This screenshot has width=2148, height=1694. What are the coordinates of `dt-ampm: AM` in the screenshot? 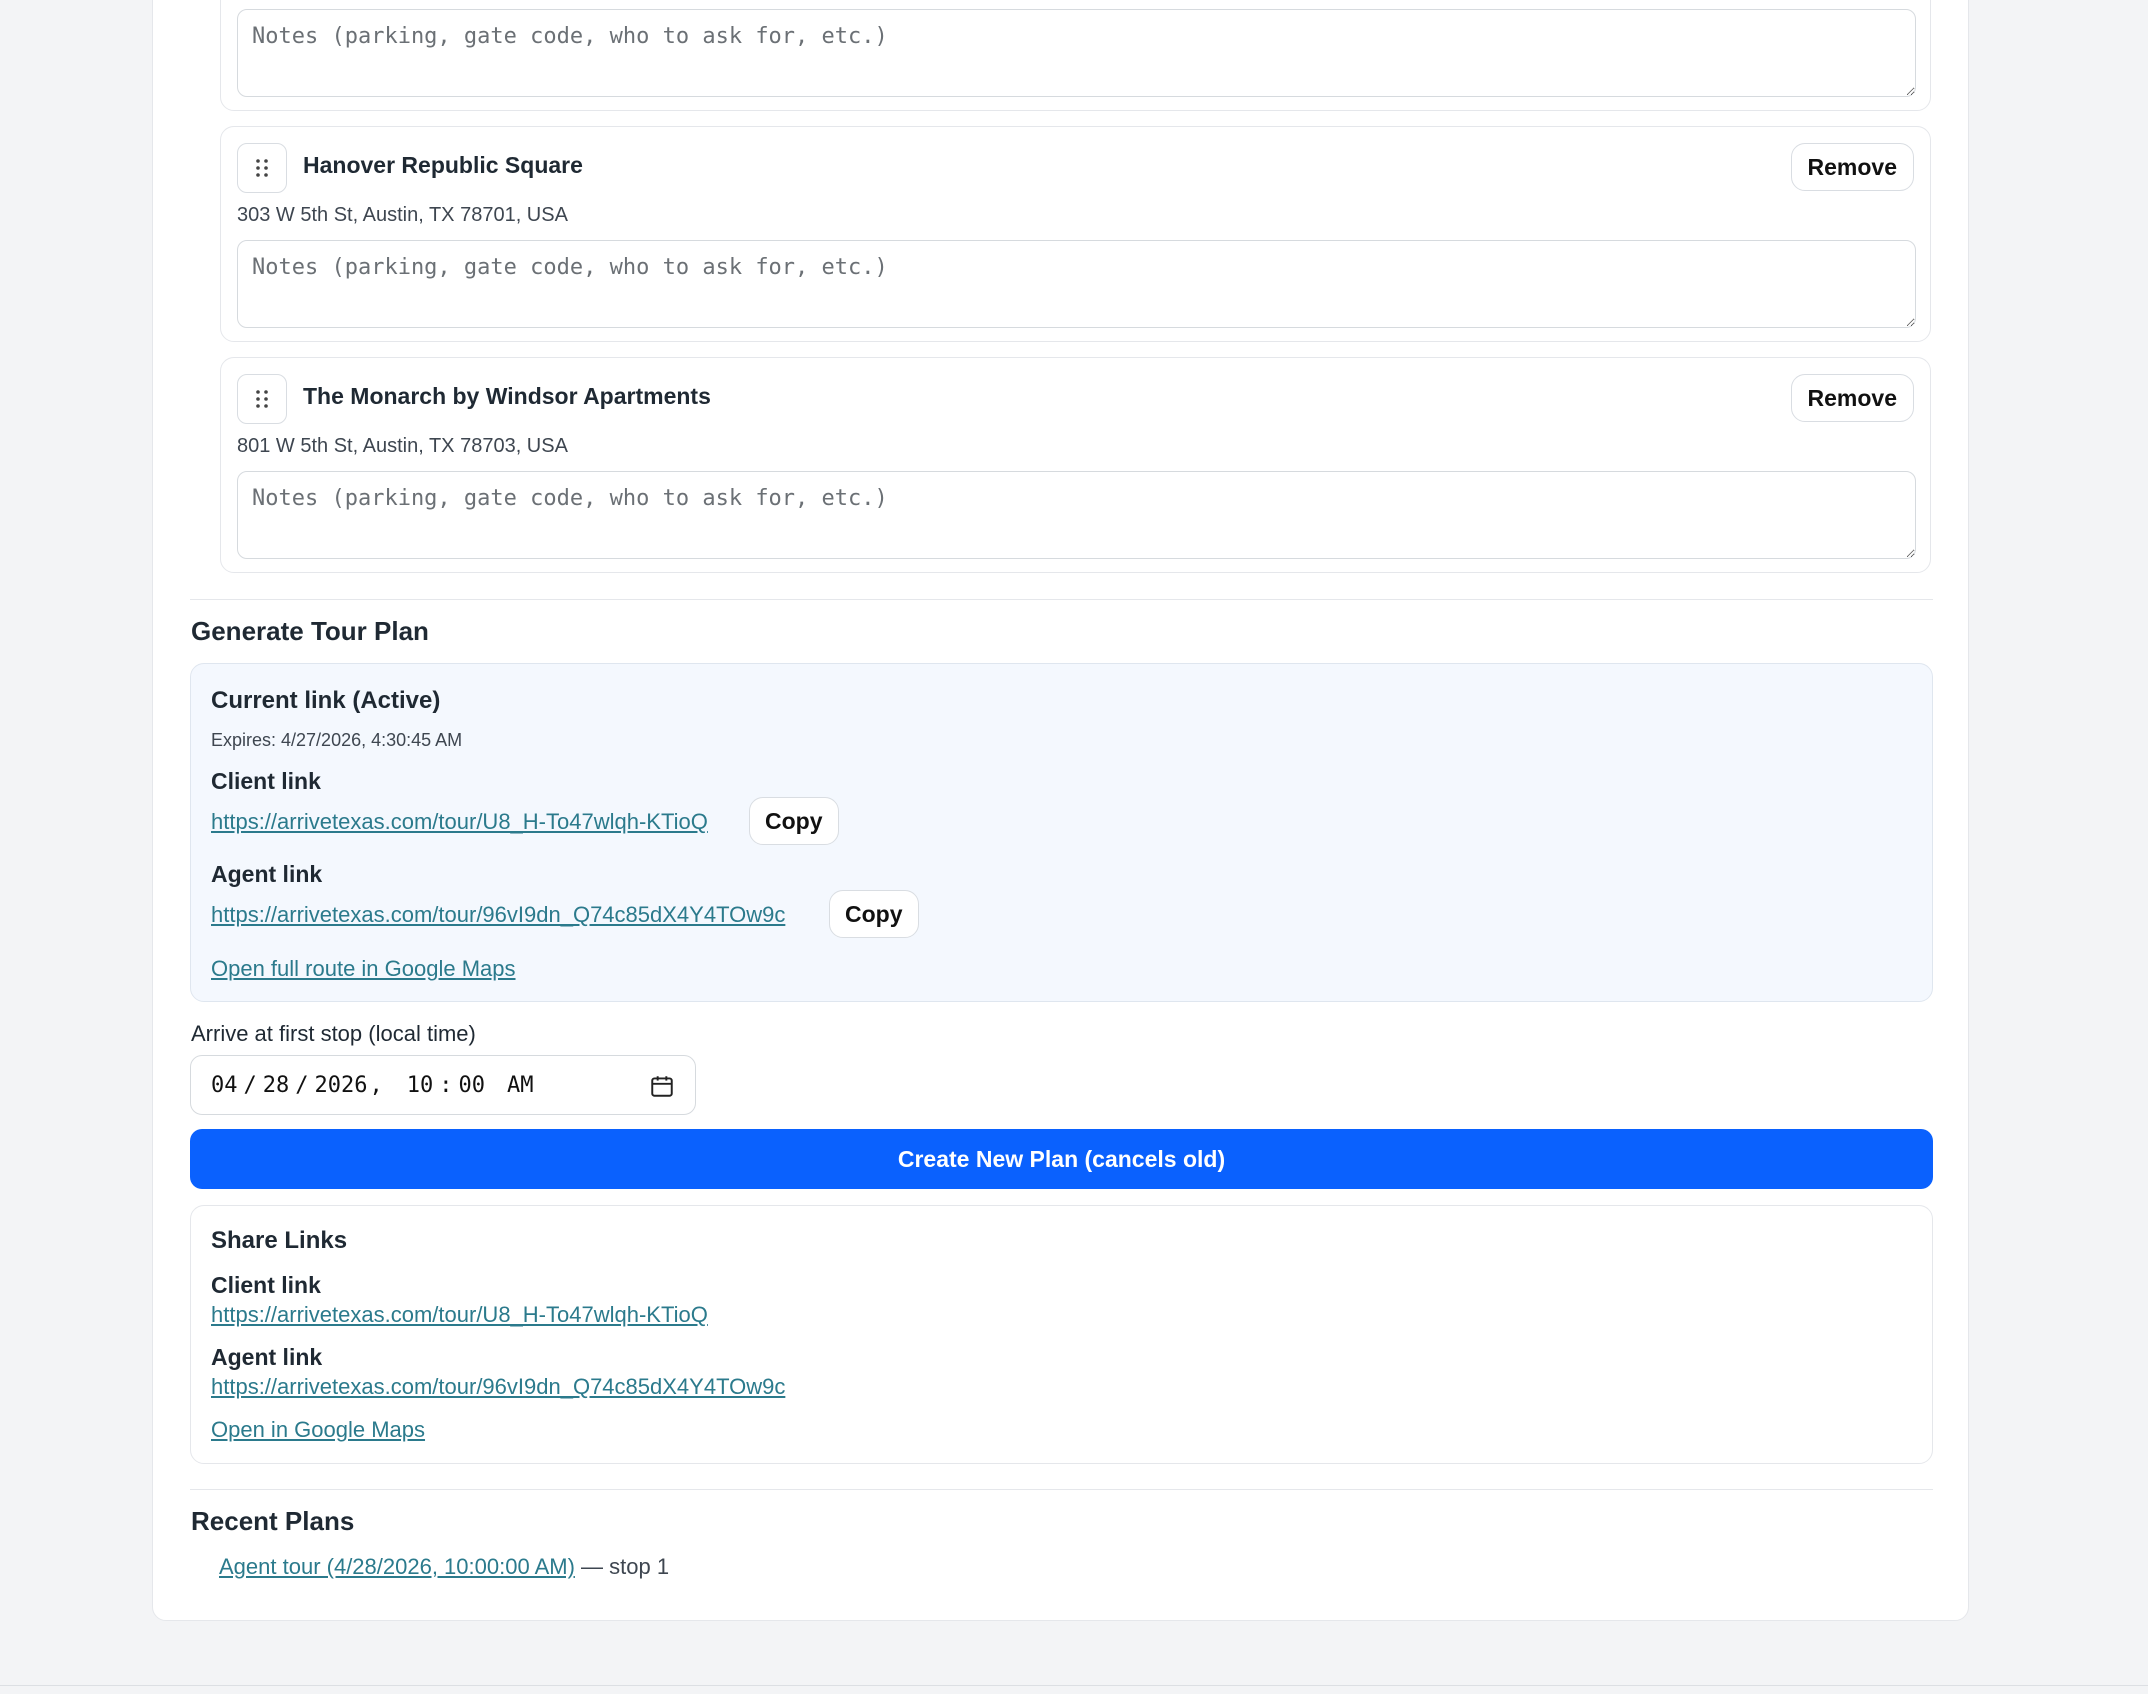 It's located at (520, 1085).